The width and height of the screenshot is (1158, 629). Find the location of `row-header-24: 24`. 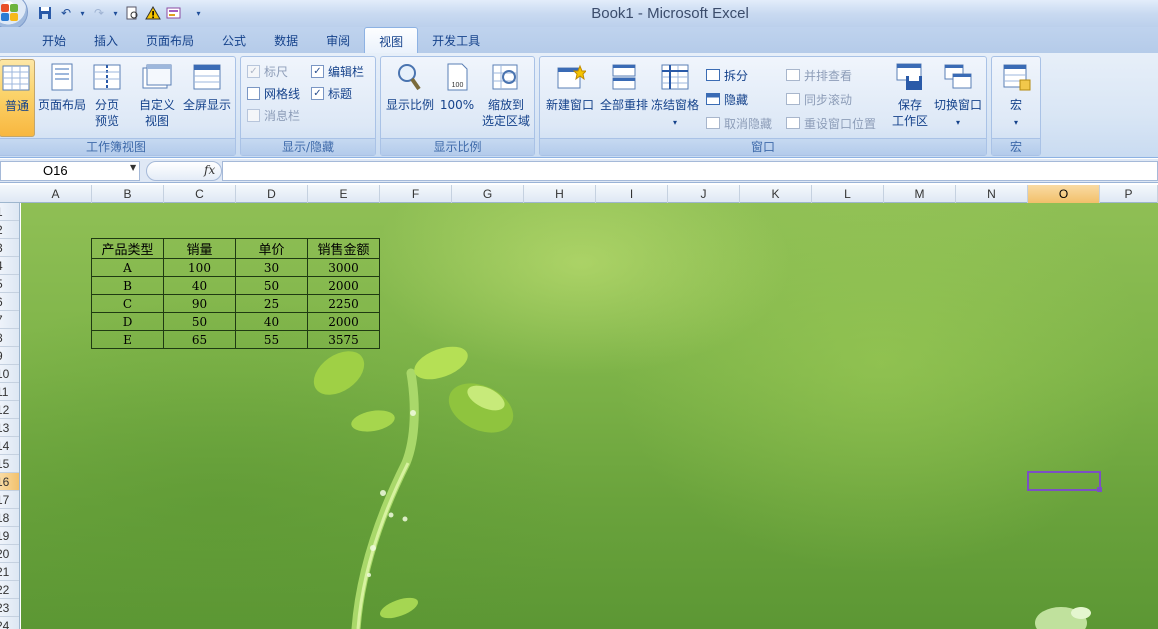

row-header-24: 24 is located at coordinates (9, 623).